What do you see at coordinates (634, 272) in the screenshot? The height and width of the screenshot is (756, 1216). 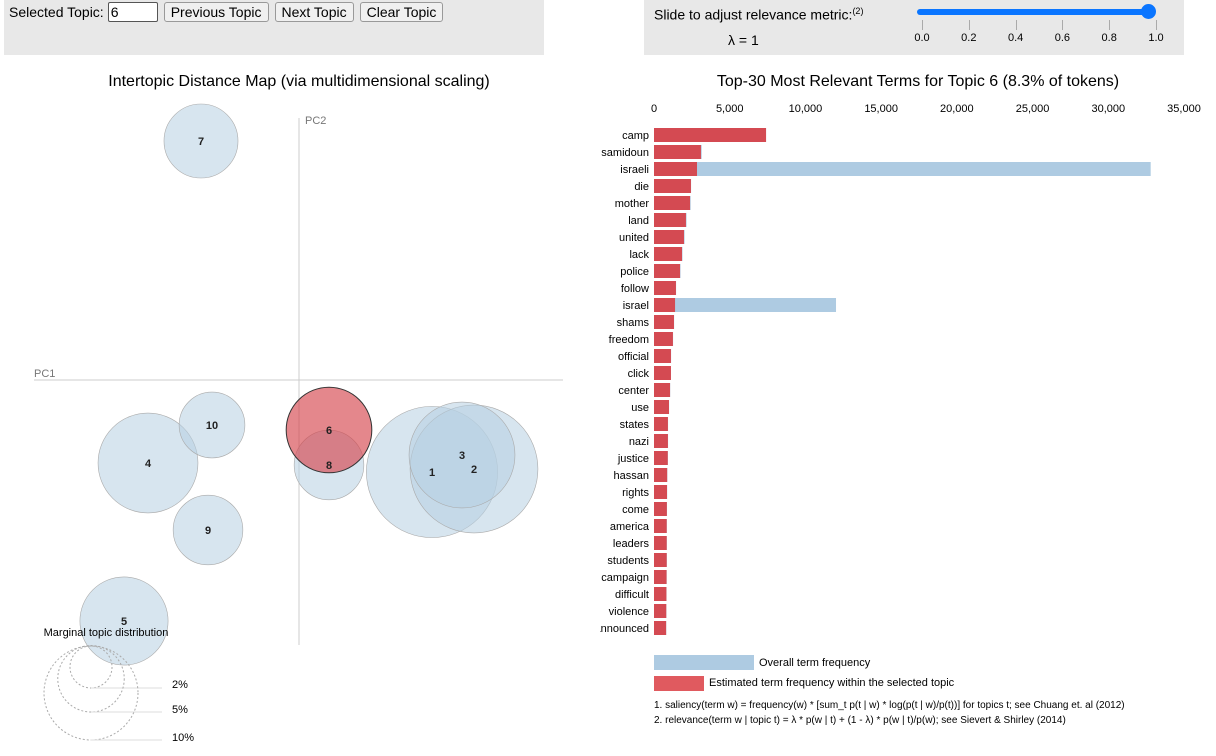 I see `term-label: police` at bounding box center [634, 272].